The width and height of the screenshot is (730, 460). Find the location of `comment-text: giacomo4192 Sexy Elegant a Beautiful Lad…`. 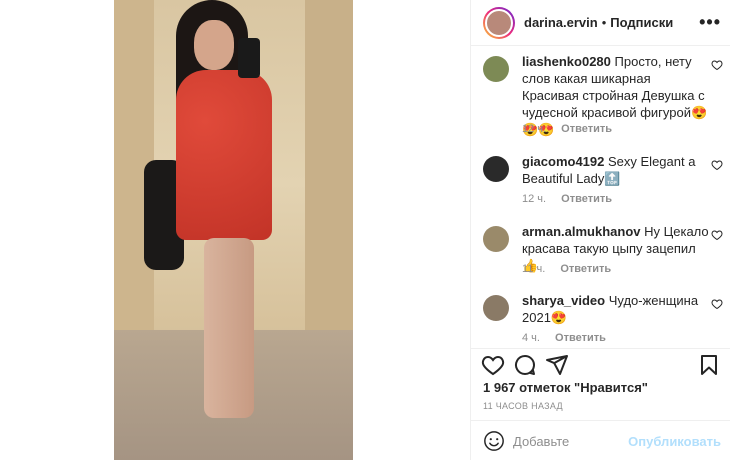

comment-text: giacomo4192 Sexy Elegant a Beautiful Lad… is located at coordinates (616, 170).